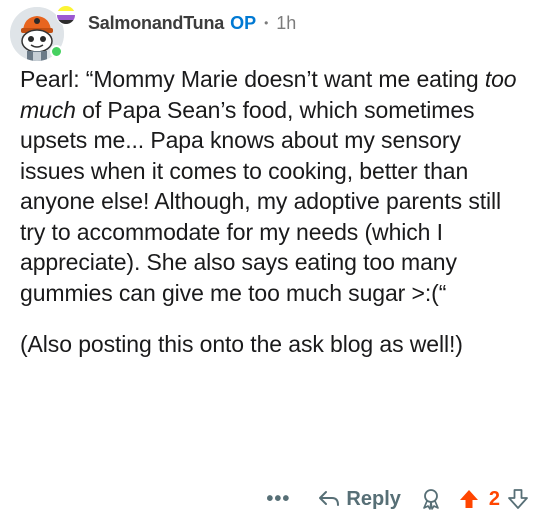  I want to click on comment-actions: ••• Reply 2, so click(397, 499).